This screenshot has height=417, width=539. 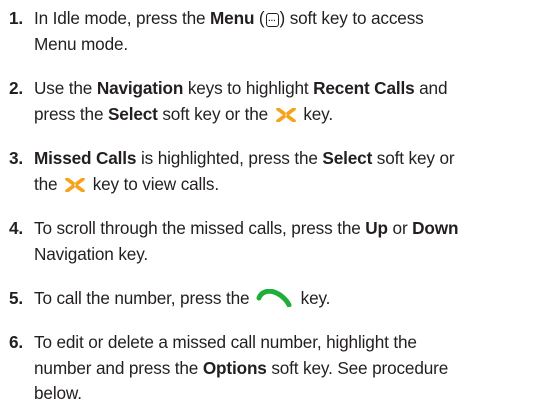 I want to click on step-number: 4., so click(x=16, y=228).